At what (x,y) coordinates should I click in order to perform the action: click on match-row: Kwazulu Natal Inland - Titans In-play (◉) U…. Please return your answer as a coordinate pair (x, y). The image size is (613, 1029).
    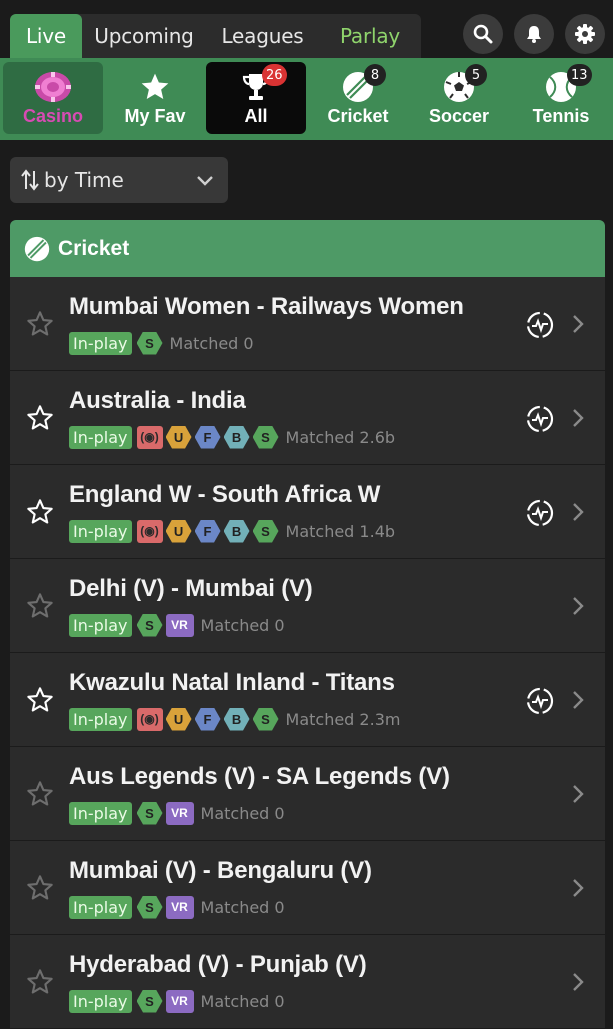
    Looking at the image, I should click on (307, 700).